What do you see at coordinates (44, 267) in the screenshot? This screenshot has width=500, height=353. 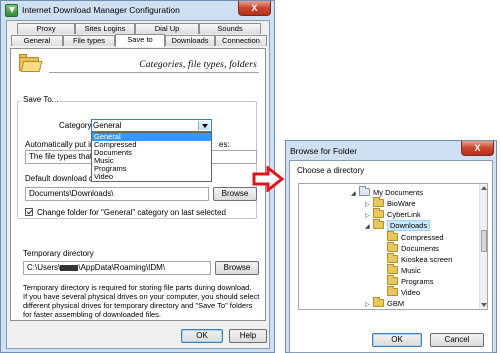 I see `temp-dir-value: C:\Users\` at bounding box center [44, 267].